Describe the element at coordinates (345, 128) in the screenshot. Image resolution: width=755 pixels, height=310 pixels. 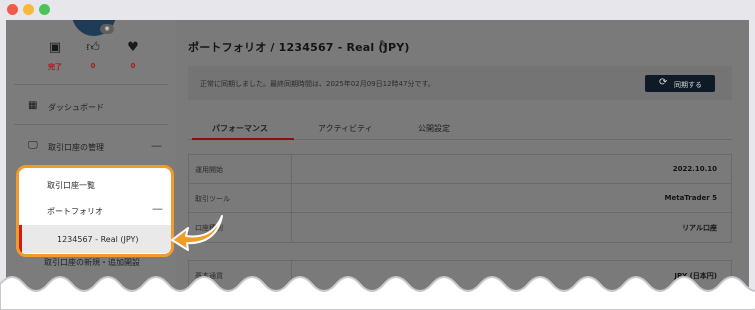
I see `tab-activity: アクティビティ` at that location.